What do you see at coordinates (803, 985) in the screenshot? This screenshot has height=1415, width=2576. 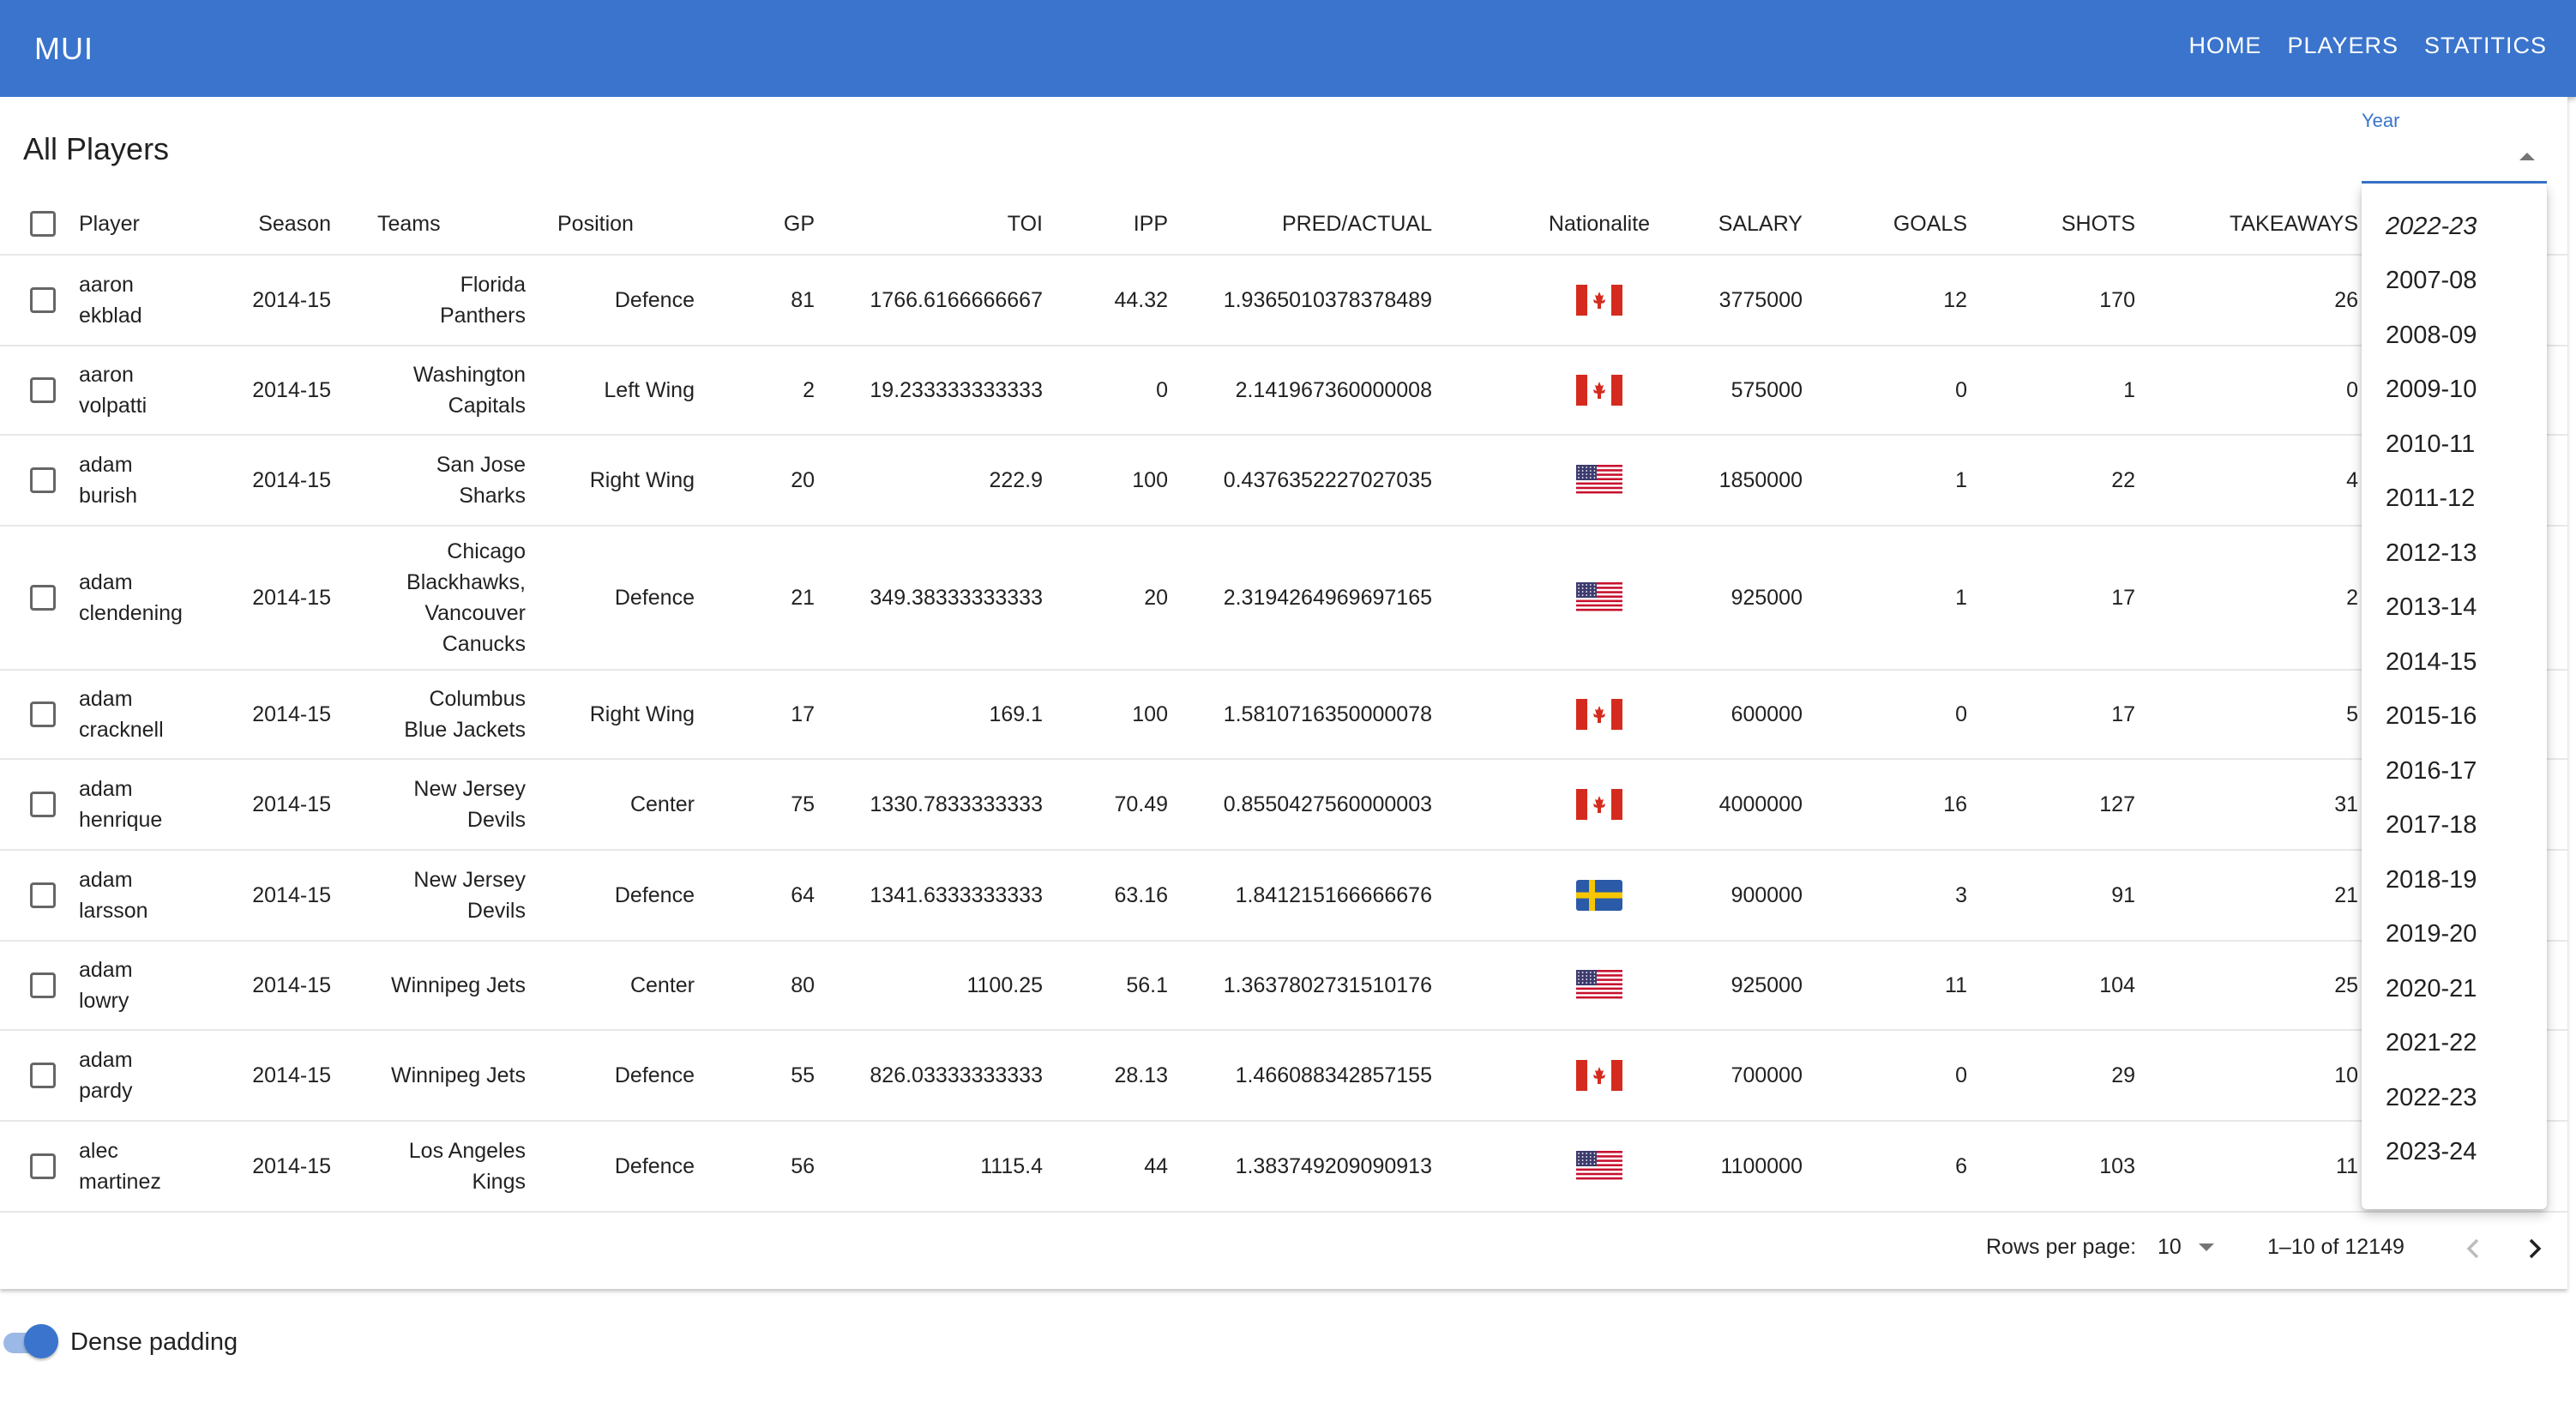 I see `cell-value: 80` at bounding box center [803, 985].